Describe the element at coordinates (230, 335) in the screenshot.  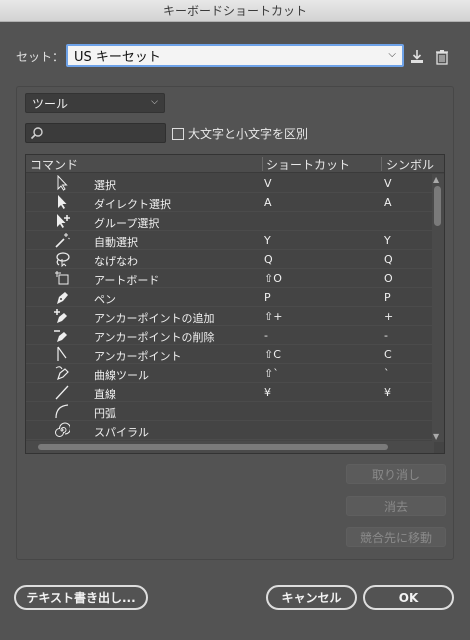
I see `table-row: アンカーポイントの削除 - -` at that location.